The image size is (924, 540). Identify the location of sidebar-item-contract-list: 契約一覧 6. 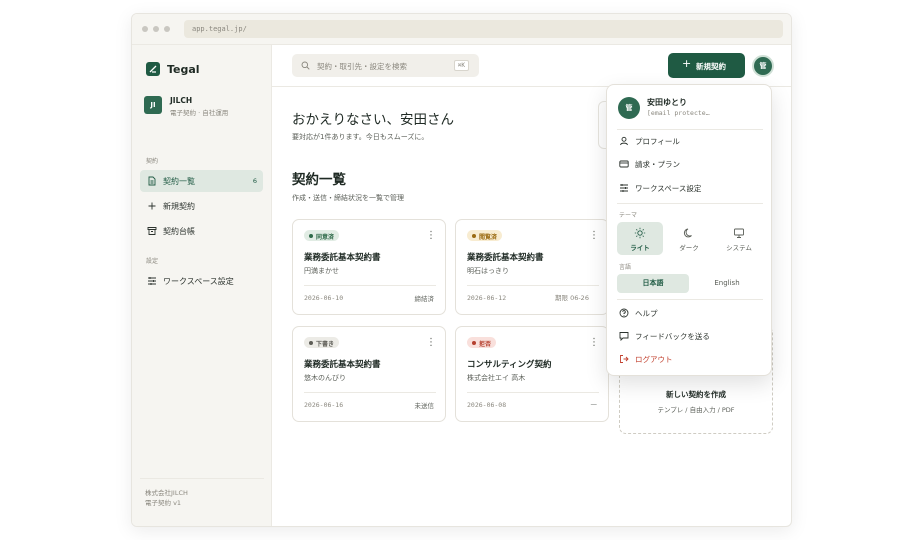
(201, 181).